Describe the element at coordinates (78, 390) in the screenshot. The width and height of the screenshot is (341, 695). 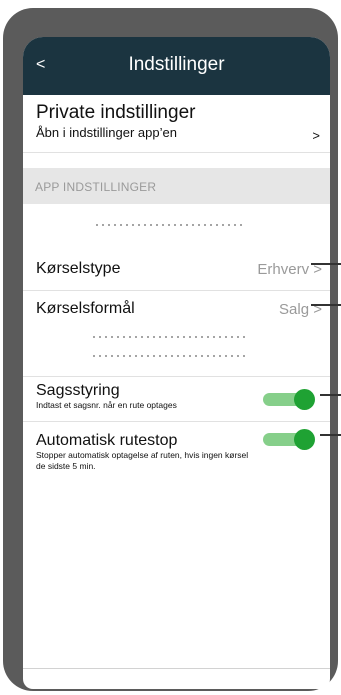
I see `case-management-title: Sagsstyring` at that location.